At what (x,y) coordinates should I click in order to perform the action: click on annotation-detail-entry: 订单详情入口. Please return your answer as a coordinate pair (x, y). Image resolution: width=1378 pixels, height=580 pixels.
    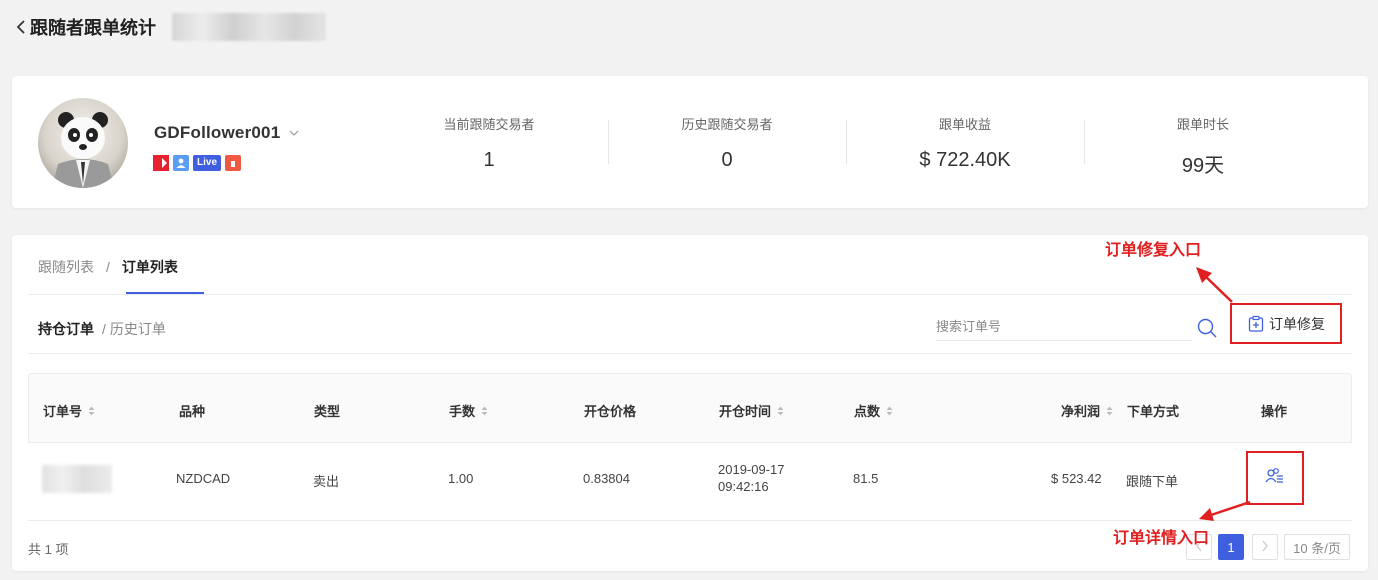
    Looking at the image, I should click on (1161, 538).